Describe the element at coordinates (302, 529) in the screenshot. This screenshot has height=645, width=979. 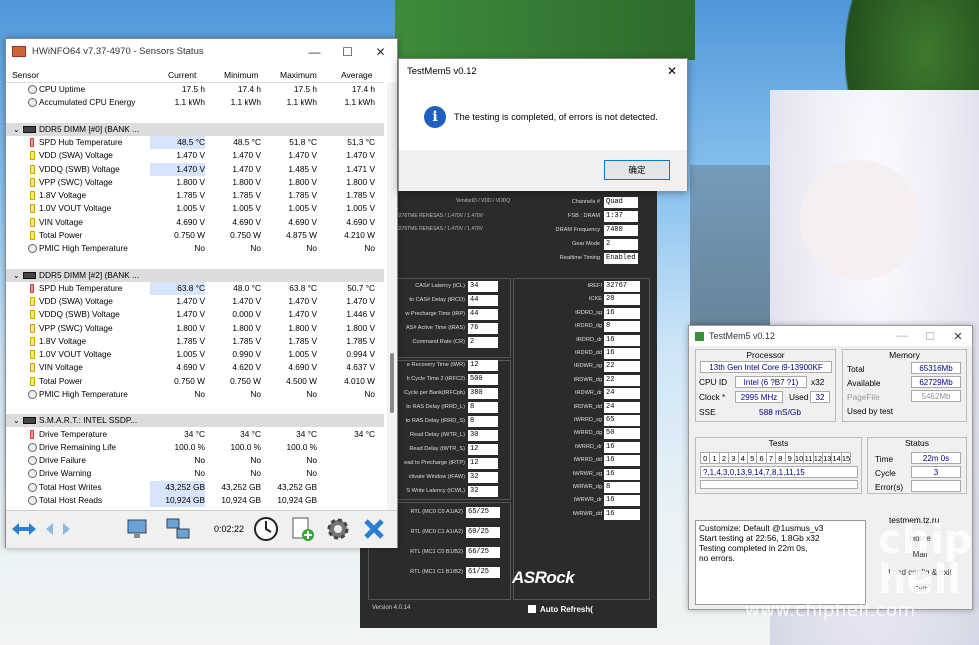
I see `add-report-icon` at that location.